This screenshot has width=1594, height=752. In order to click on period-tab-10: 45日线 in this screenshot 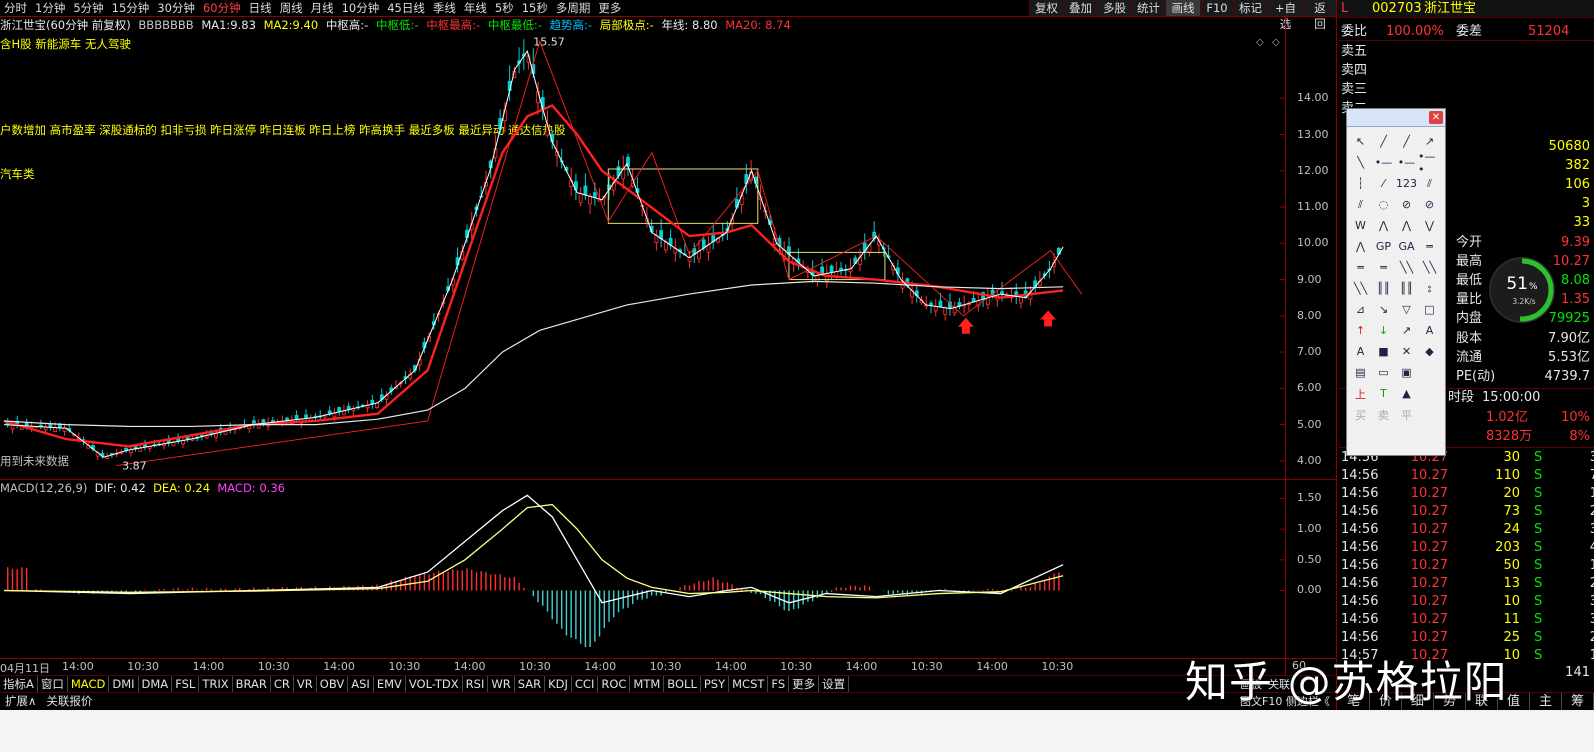, I will do `click(406, 8)`.